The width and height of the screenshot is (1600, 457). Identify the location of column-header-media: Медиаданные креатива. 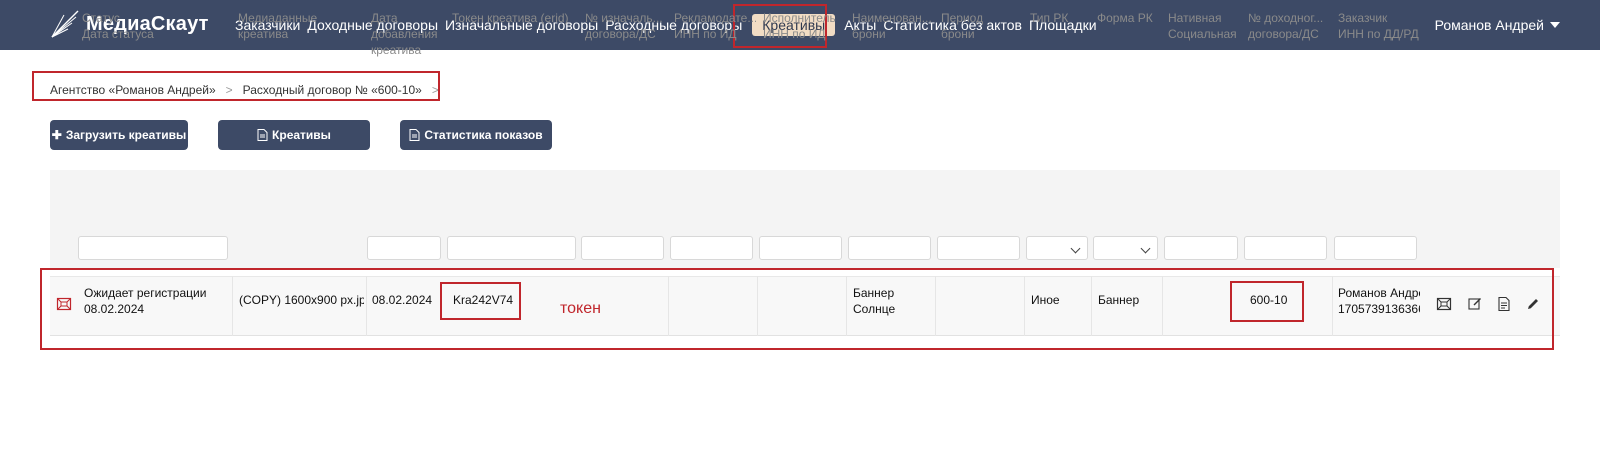
(300, 26).